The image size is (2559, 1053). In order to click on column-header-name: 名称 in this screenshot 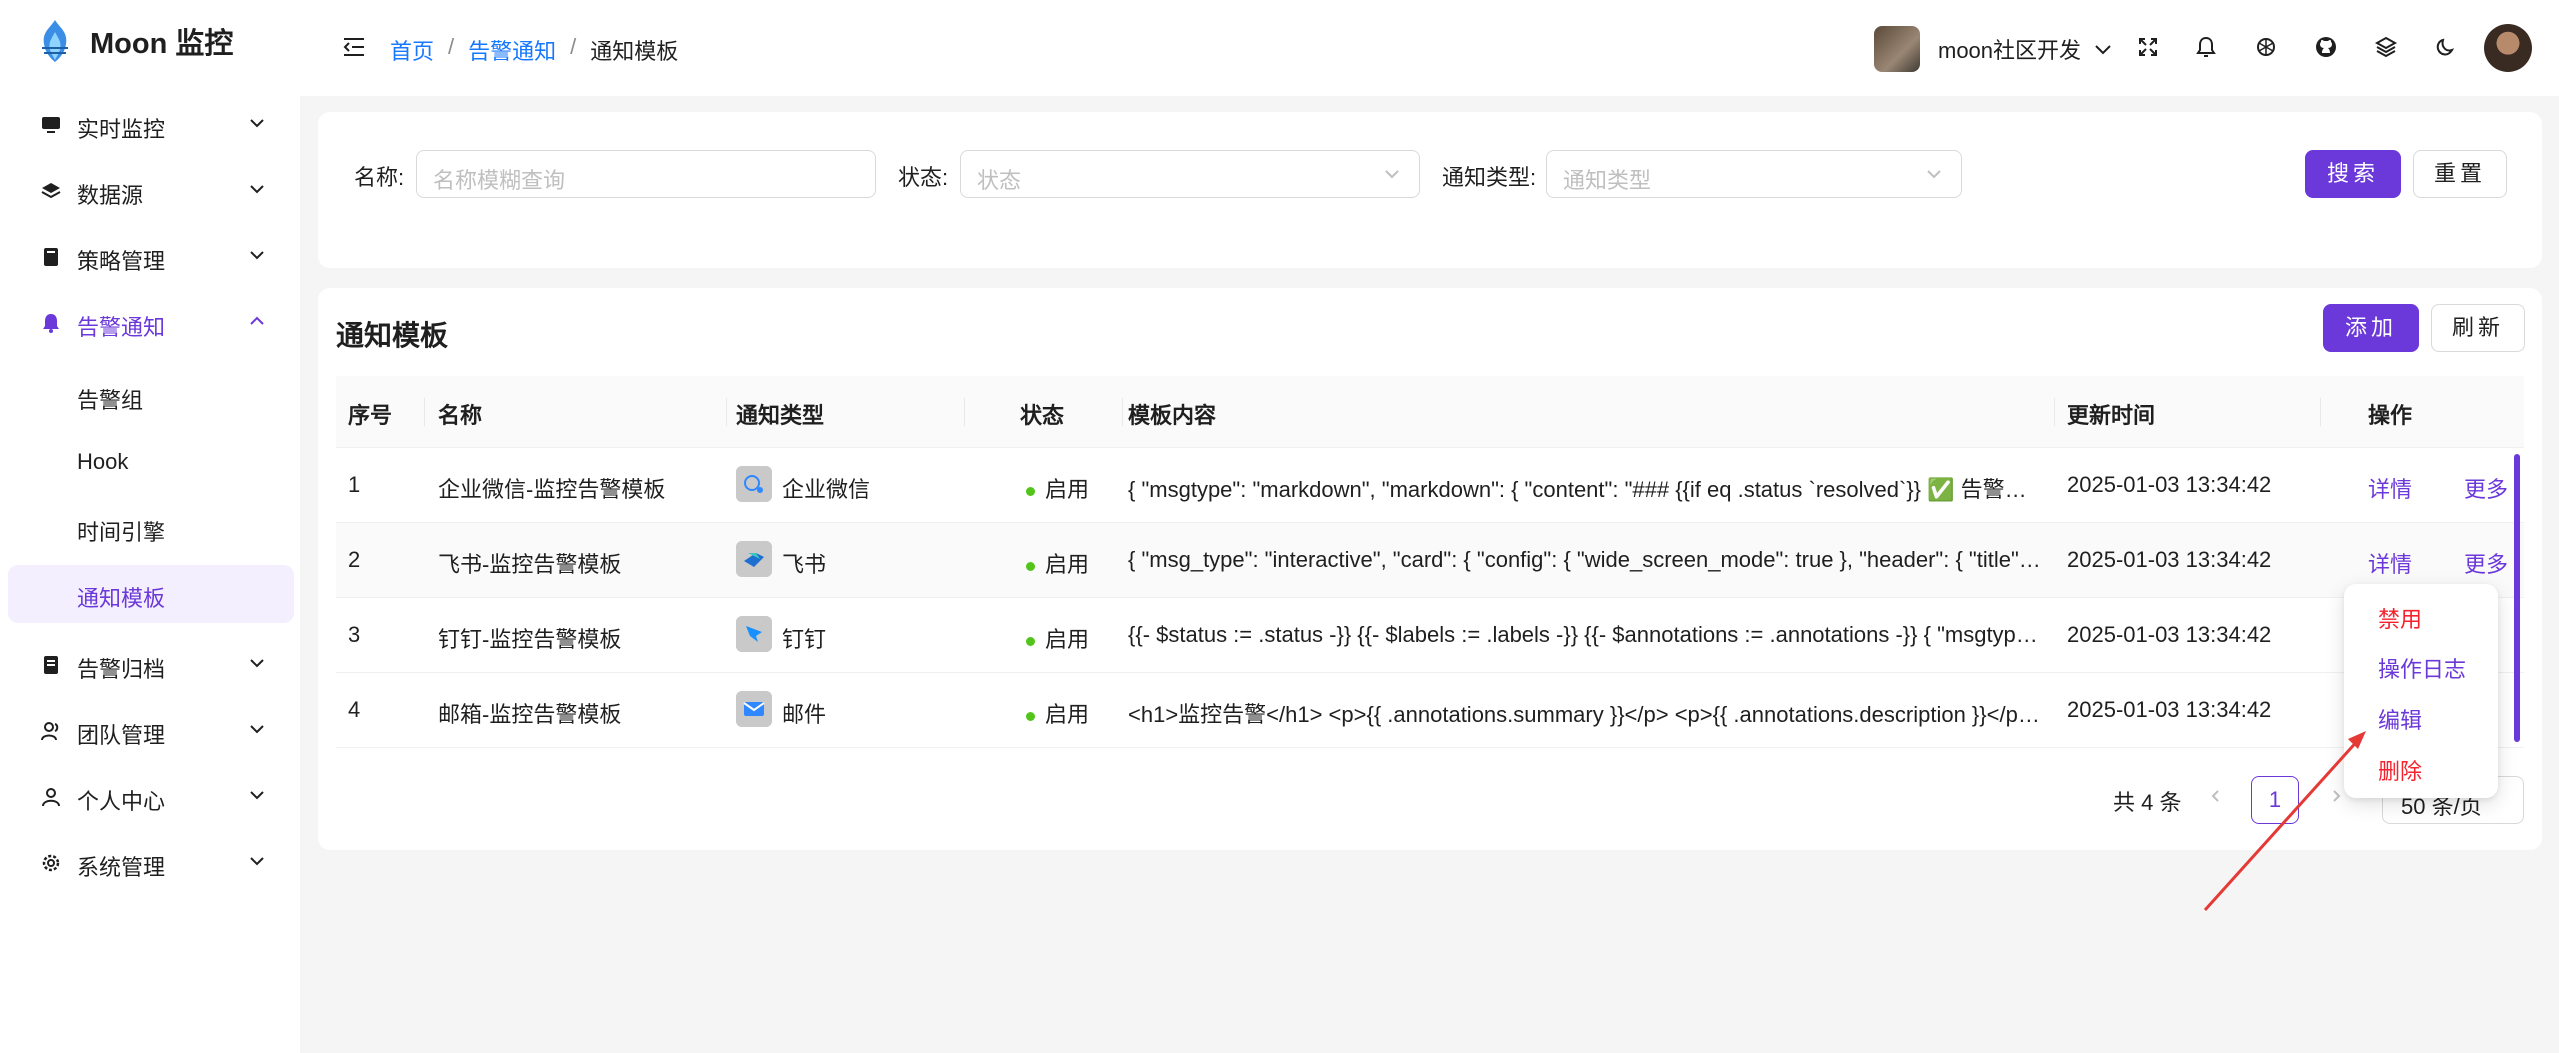, I will do `click(460, 415)`.